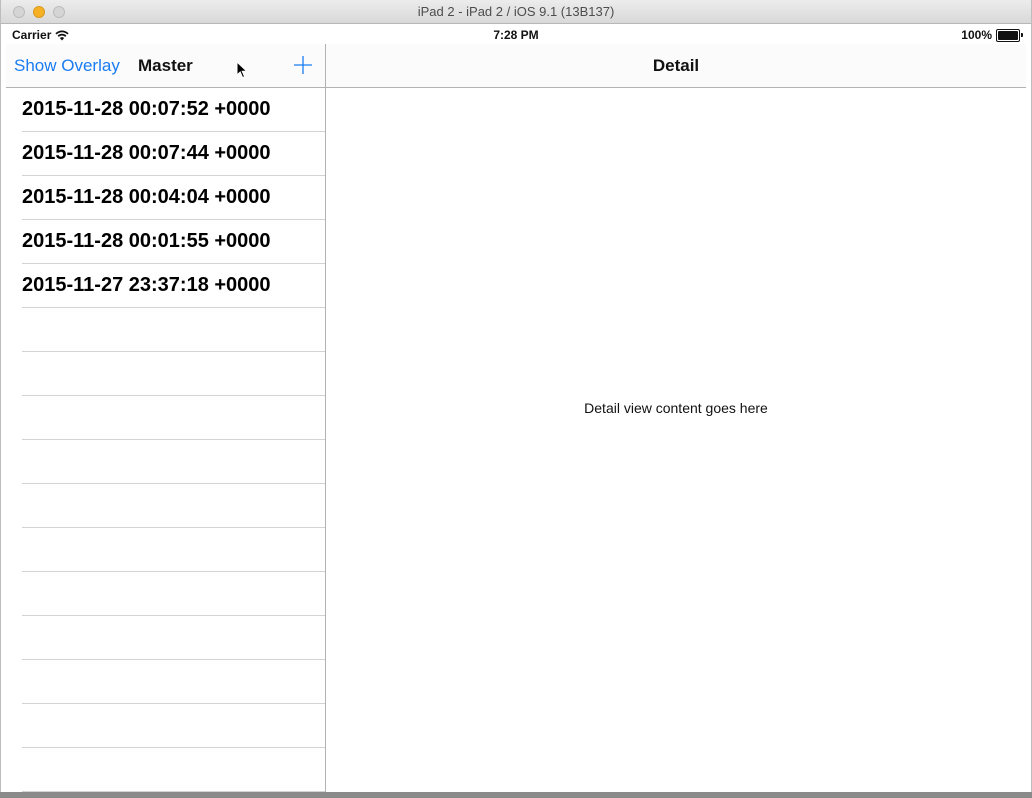  Describe the element at coordinates (146, 241) in the screenshot. I see `table-row-label: 2015-11-28 00:01:55 +0000` at that location.